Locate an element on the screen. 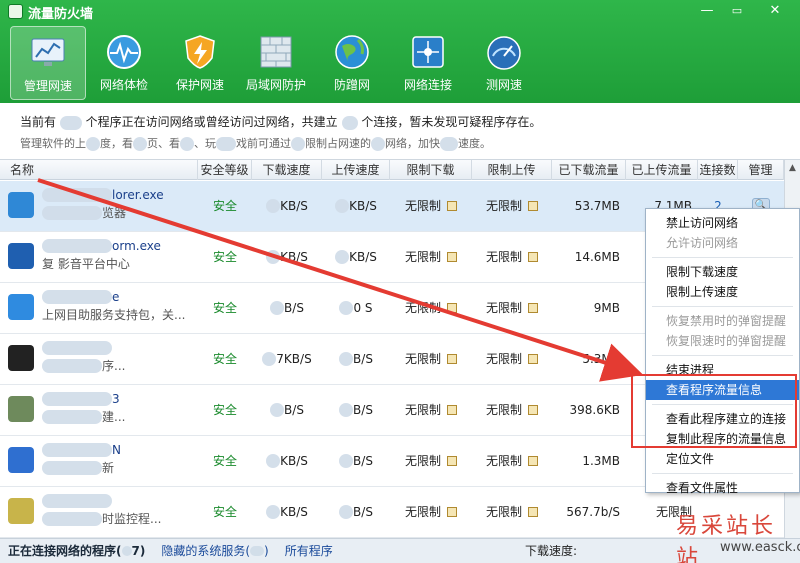 The height and width of the screenshot is (563, 800). column-header: 安全等级 is located at coordinates (225, 170).